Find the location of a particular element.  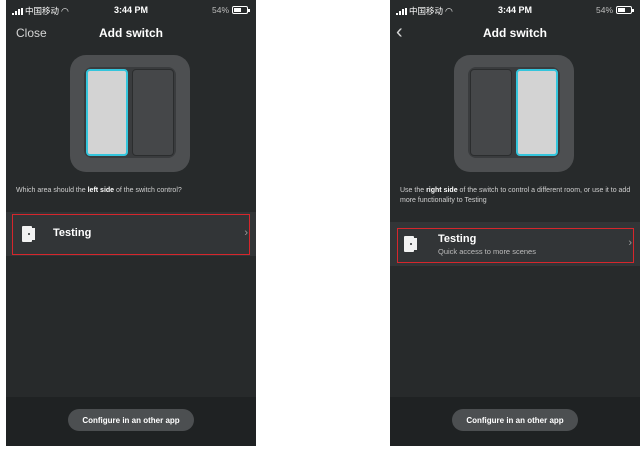

left-rocker-selected is located at coordinates (107, 112).